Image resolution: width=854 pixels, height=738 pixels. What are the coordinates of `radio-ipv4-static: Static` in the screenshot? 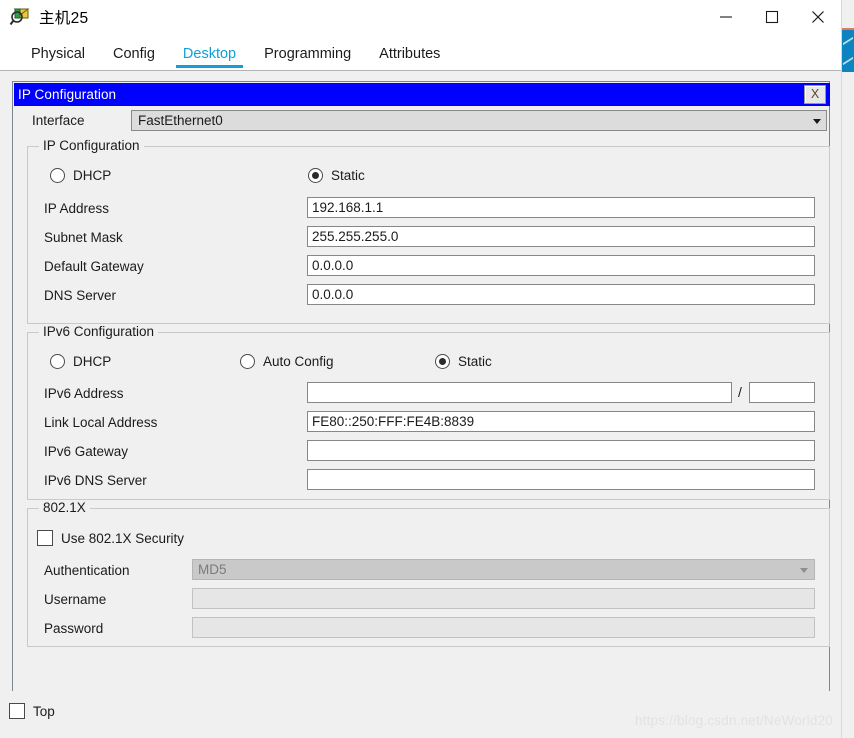 It's located at (336, 175).